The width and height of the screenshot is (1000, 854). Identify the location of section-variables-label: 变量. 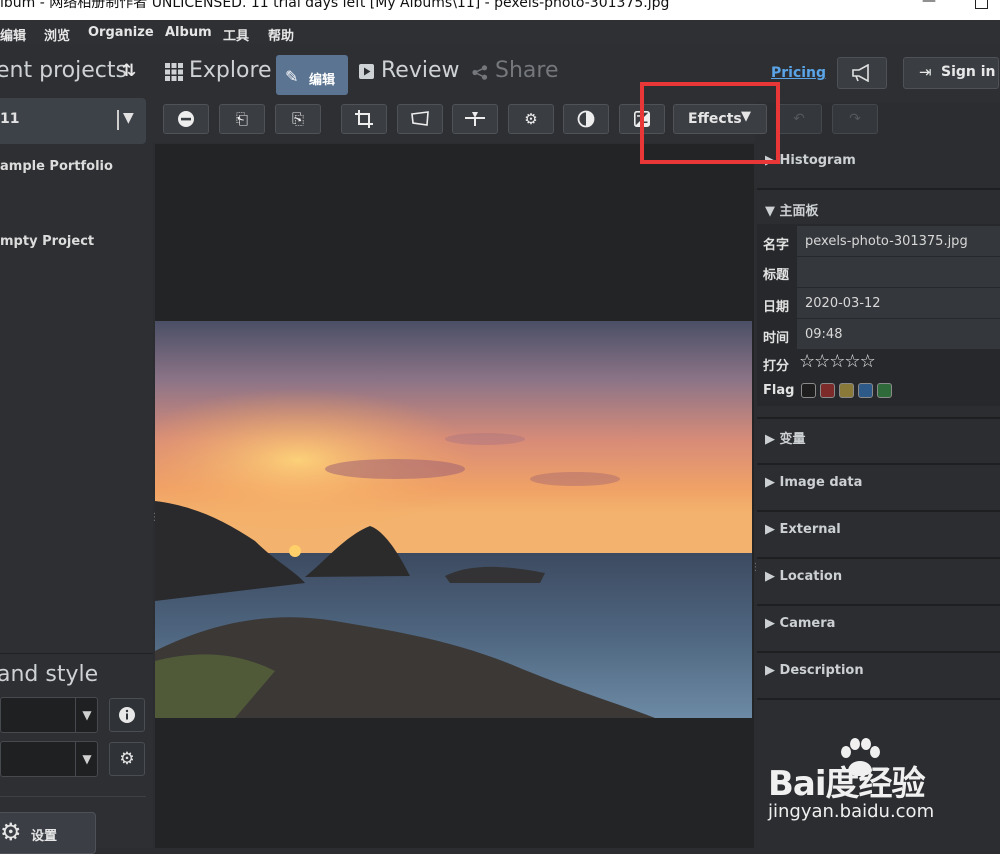
(792, 439).